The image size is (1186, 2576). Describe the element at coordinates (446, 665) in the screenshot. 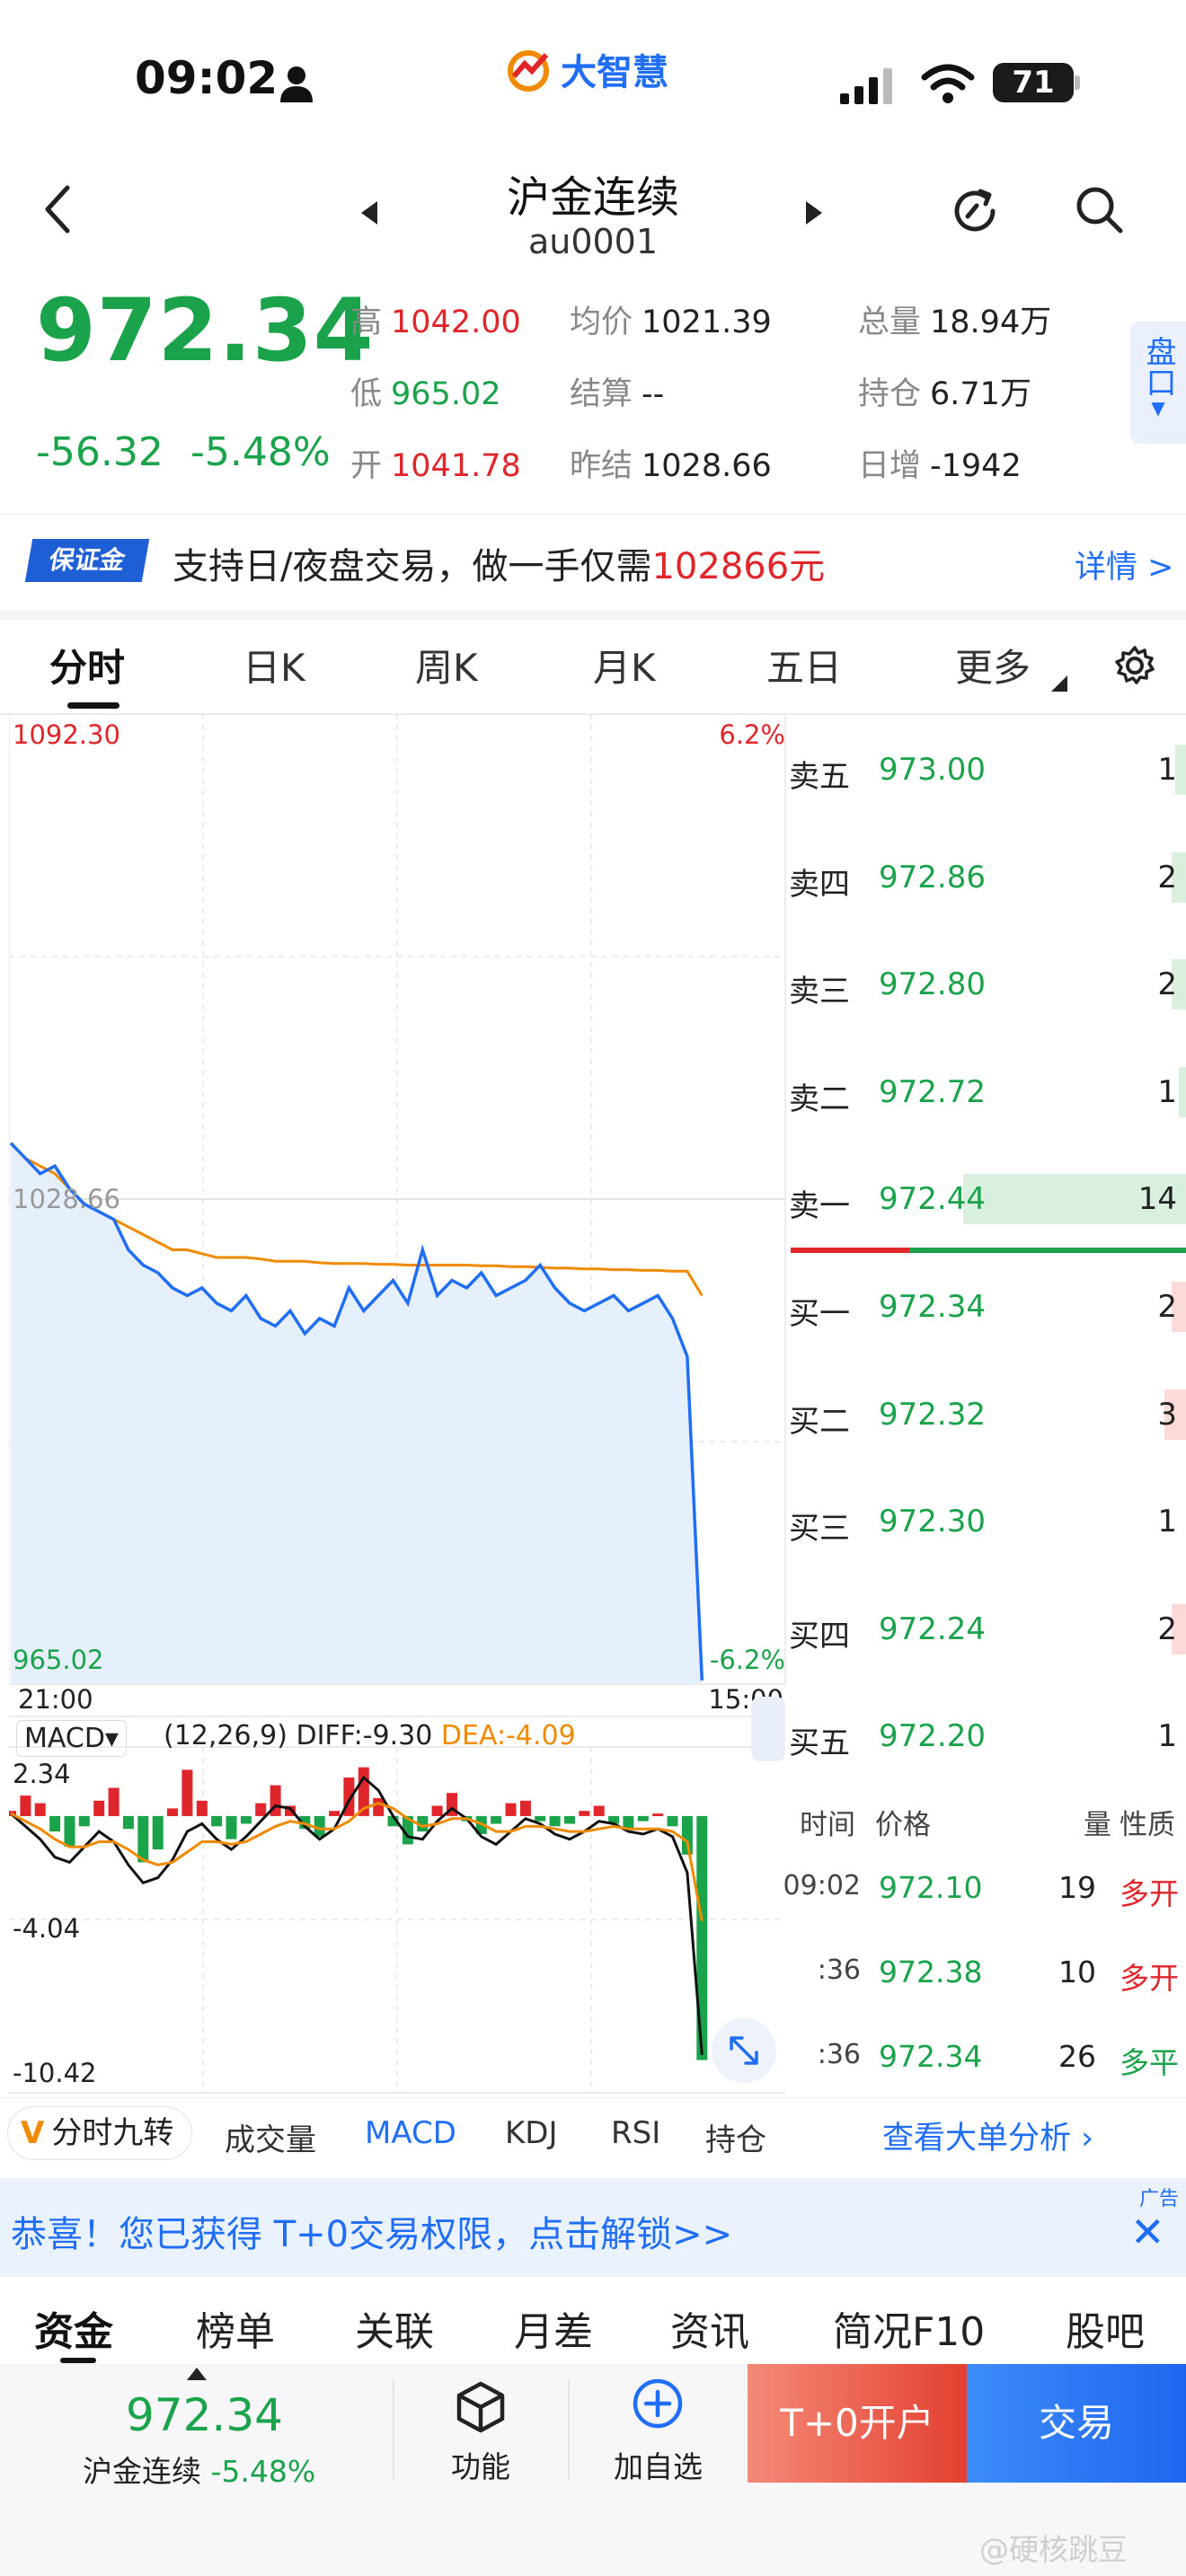

I see `tab-weekly-k: 周K` at that location.